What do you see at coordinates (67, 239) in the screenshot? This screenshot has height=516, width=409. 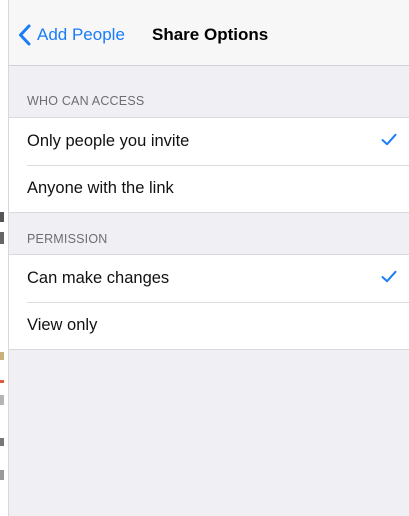 I see `section-header-permission: PERMISSION` at bounding box center [67, 239].